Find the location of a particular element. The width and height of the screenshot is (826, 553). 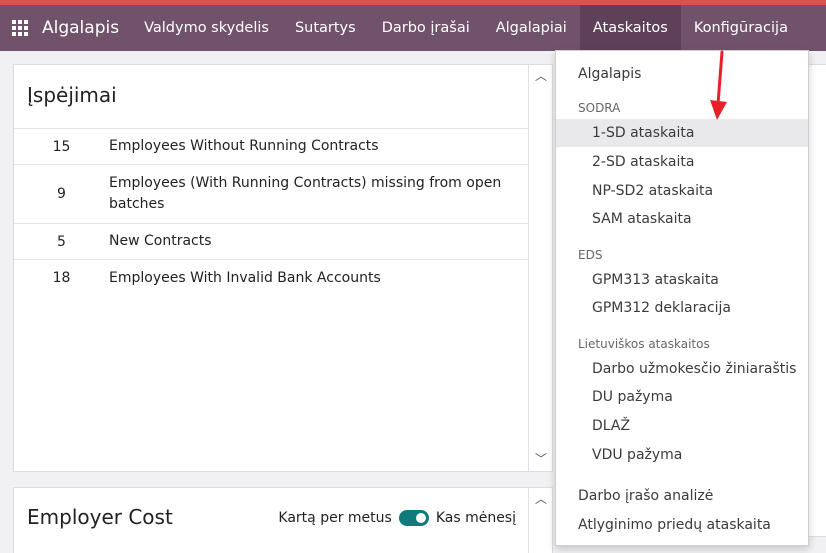

app-brand: Algalapis is located at coordinates (80, 28).